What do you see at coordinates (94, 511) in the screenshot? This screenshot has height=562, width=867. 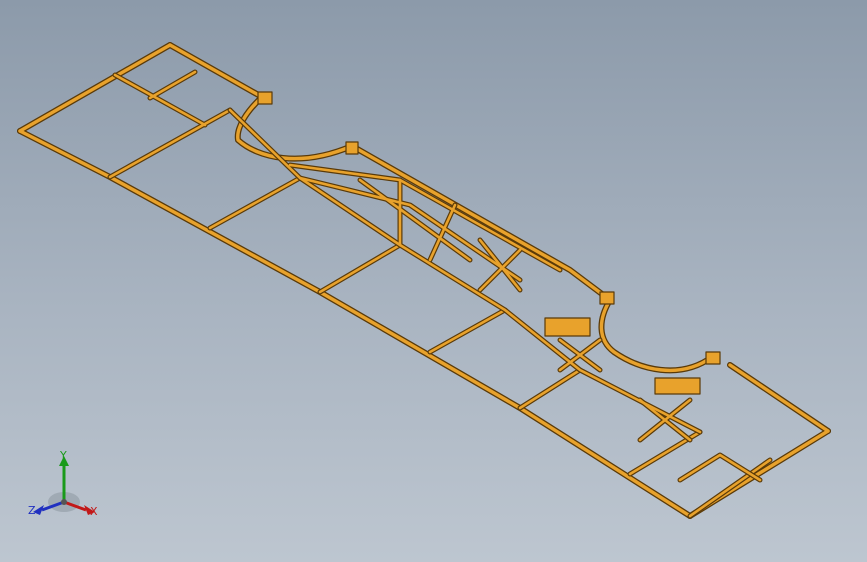 I see `x-axis-label: X` at bounding box center [94, 511].